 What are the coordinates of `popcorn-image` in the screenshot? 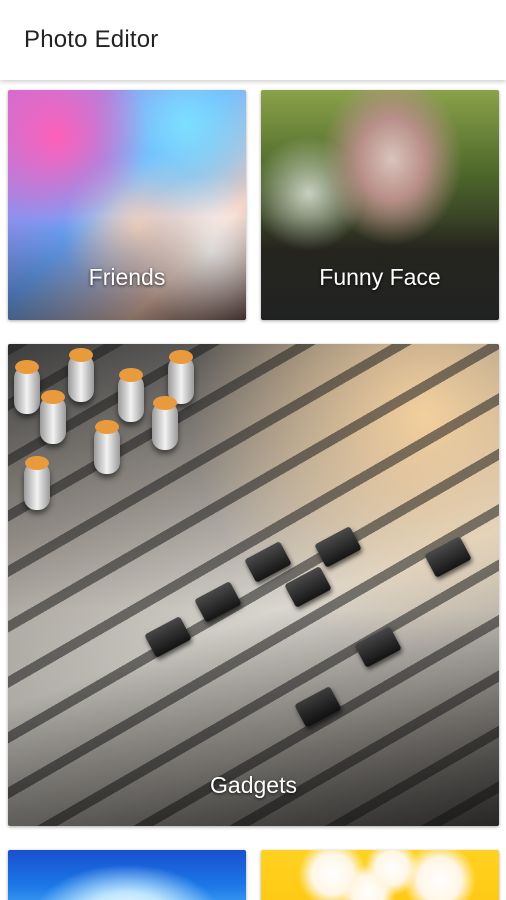 It's located at (380, 875).